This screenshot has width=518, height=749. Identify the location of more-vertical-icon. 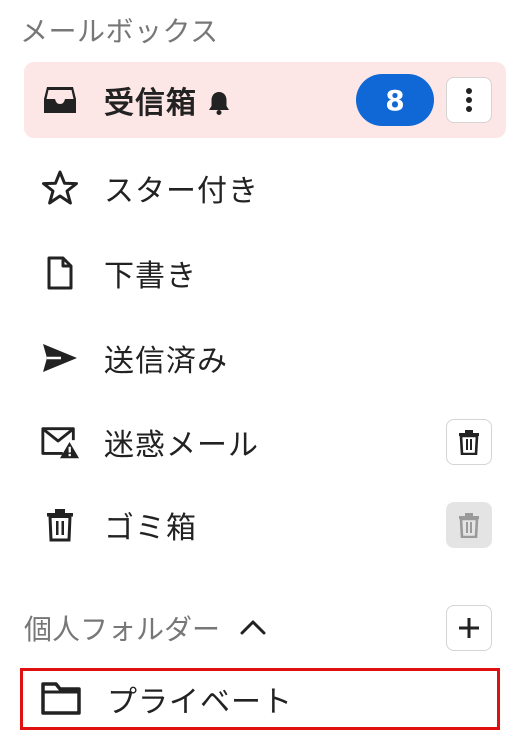
(469, 100).